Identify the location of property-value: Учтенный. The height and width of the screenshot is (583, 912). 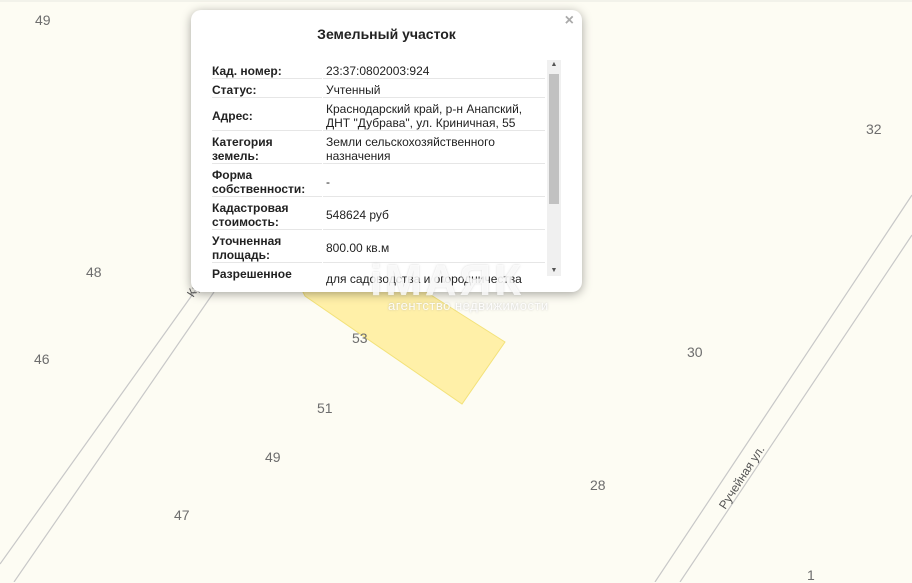
(434, 90).